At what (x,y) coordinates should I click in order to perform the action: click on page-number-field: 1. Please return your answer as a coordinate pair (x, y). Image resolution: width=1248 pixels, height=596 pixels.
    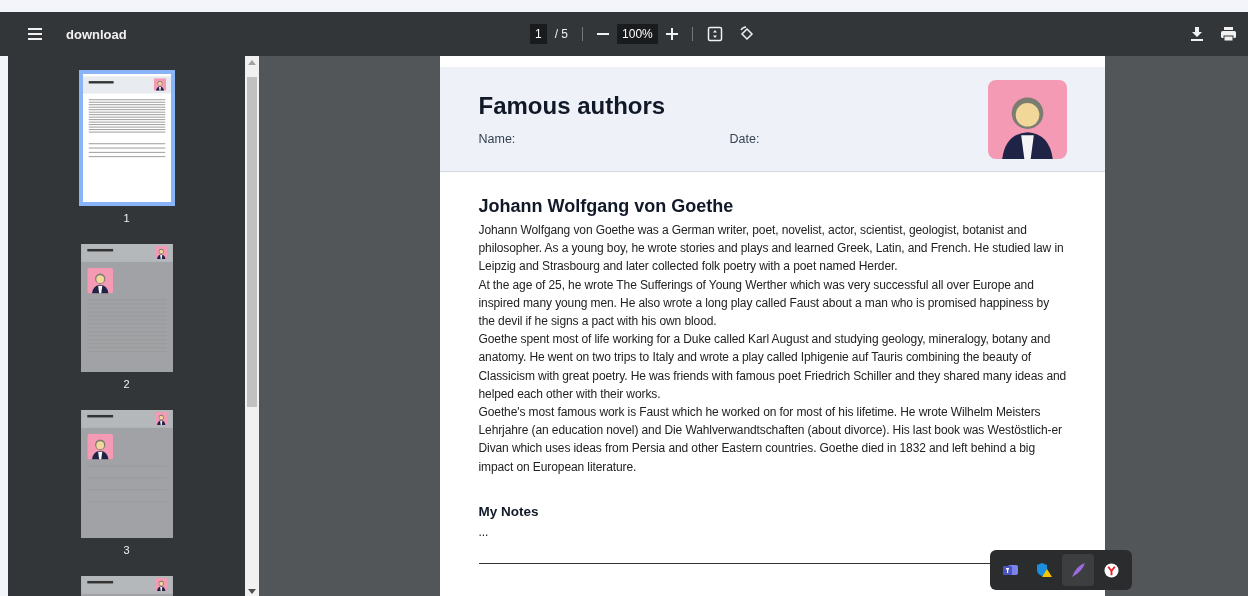
    Looking at the image, I should click on (538, 34).